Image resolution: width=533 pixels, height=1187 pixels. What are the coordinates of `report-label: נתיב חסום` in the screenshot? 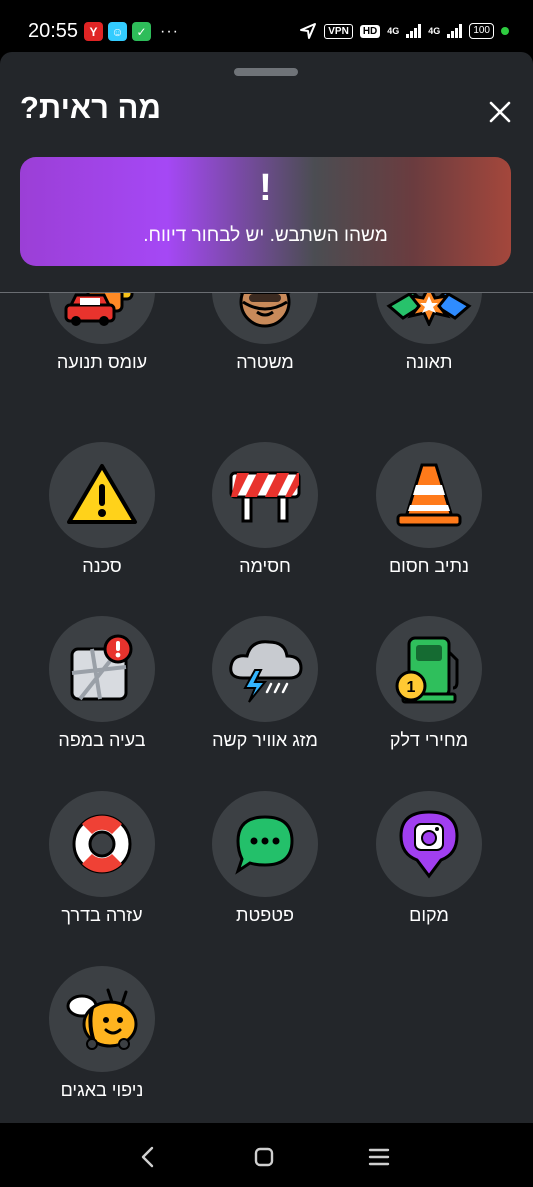 It's located at (429, 566).